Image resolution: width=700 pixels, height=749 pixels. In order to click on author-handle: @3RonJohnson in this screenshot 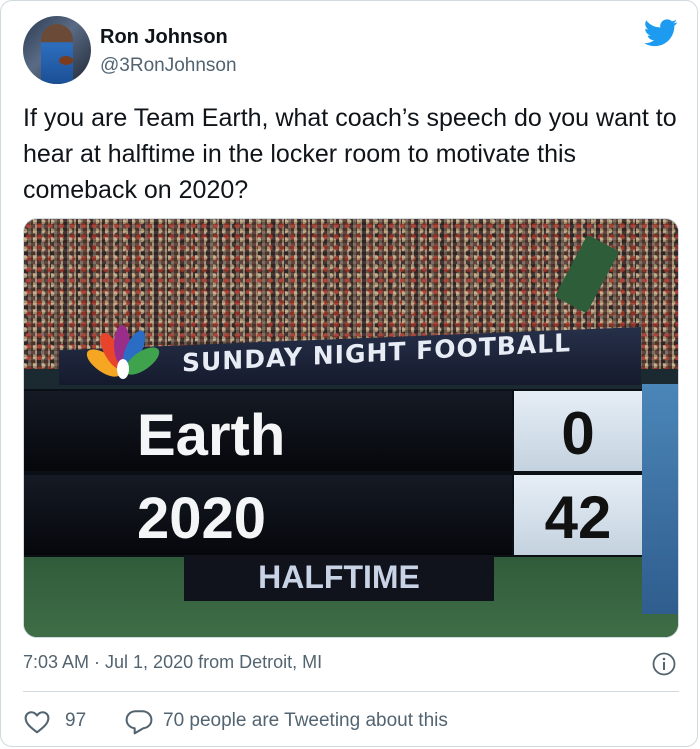, I will do `click(168, 66)`.